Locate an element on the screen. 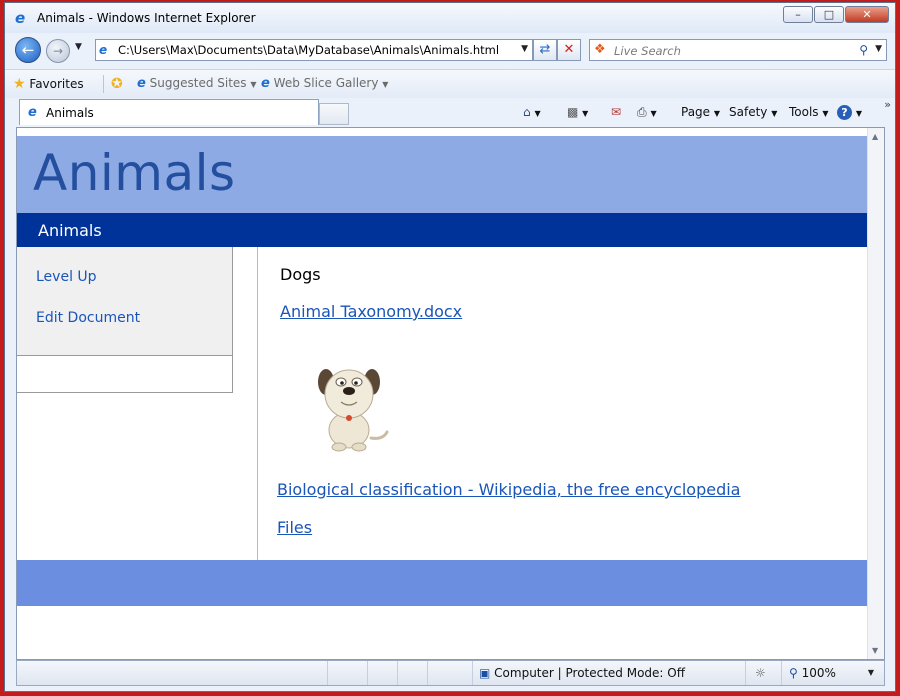  section-heading: Dogs is located at coordinates (300, 274).